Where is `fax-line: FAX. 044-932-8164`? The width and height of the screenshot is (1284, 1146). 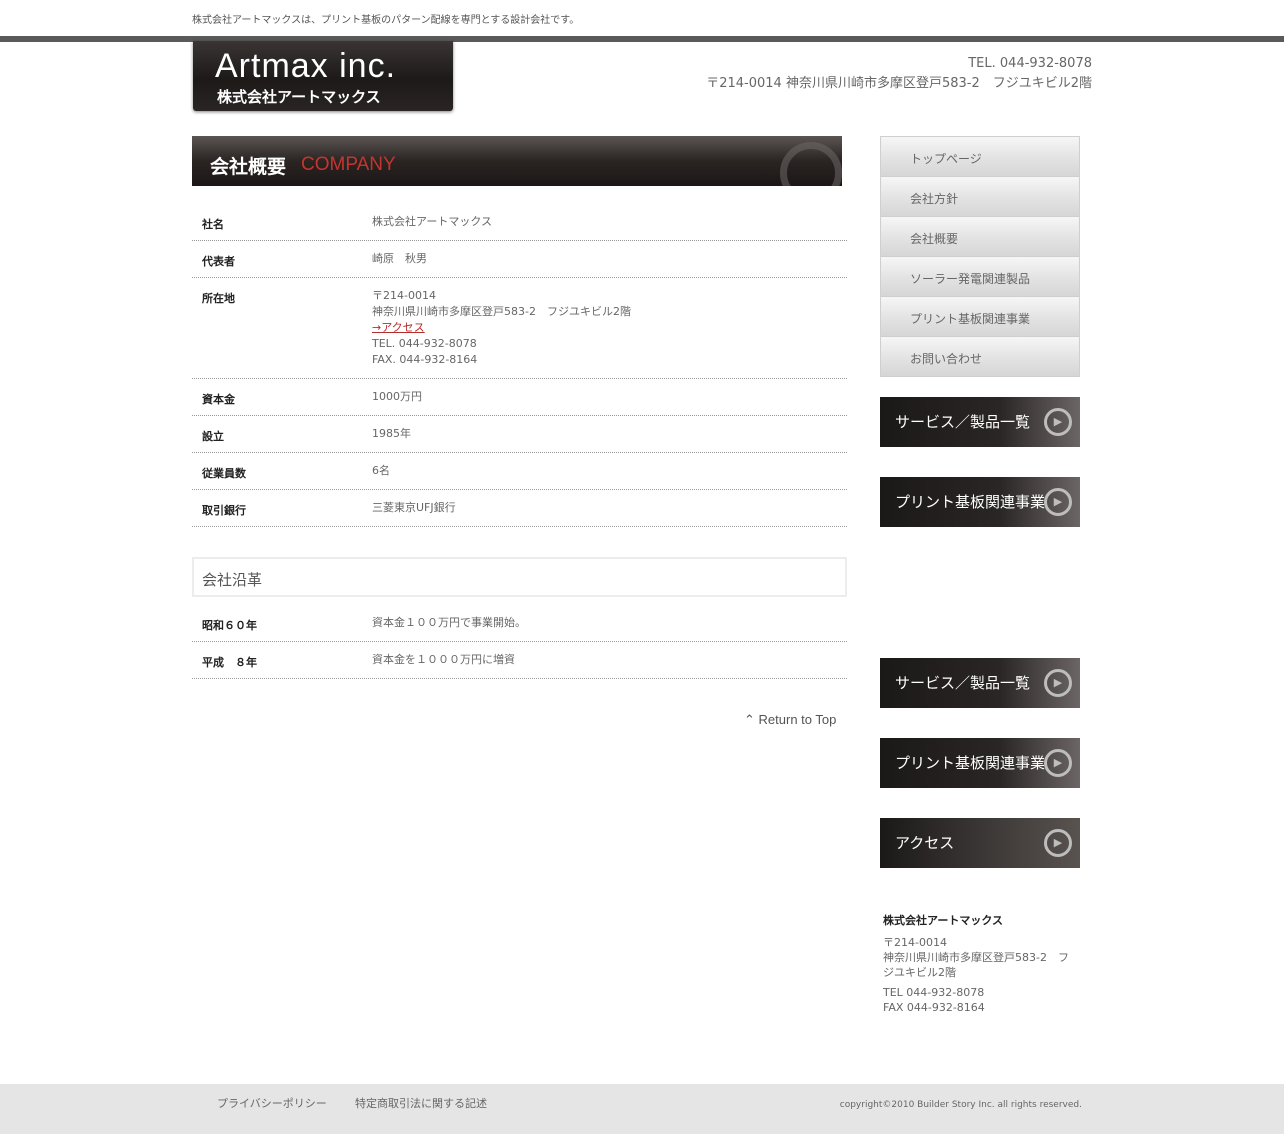
fax-line: FAX. 044-932-8164 is located at coordinates (425, 359).